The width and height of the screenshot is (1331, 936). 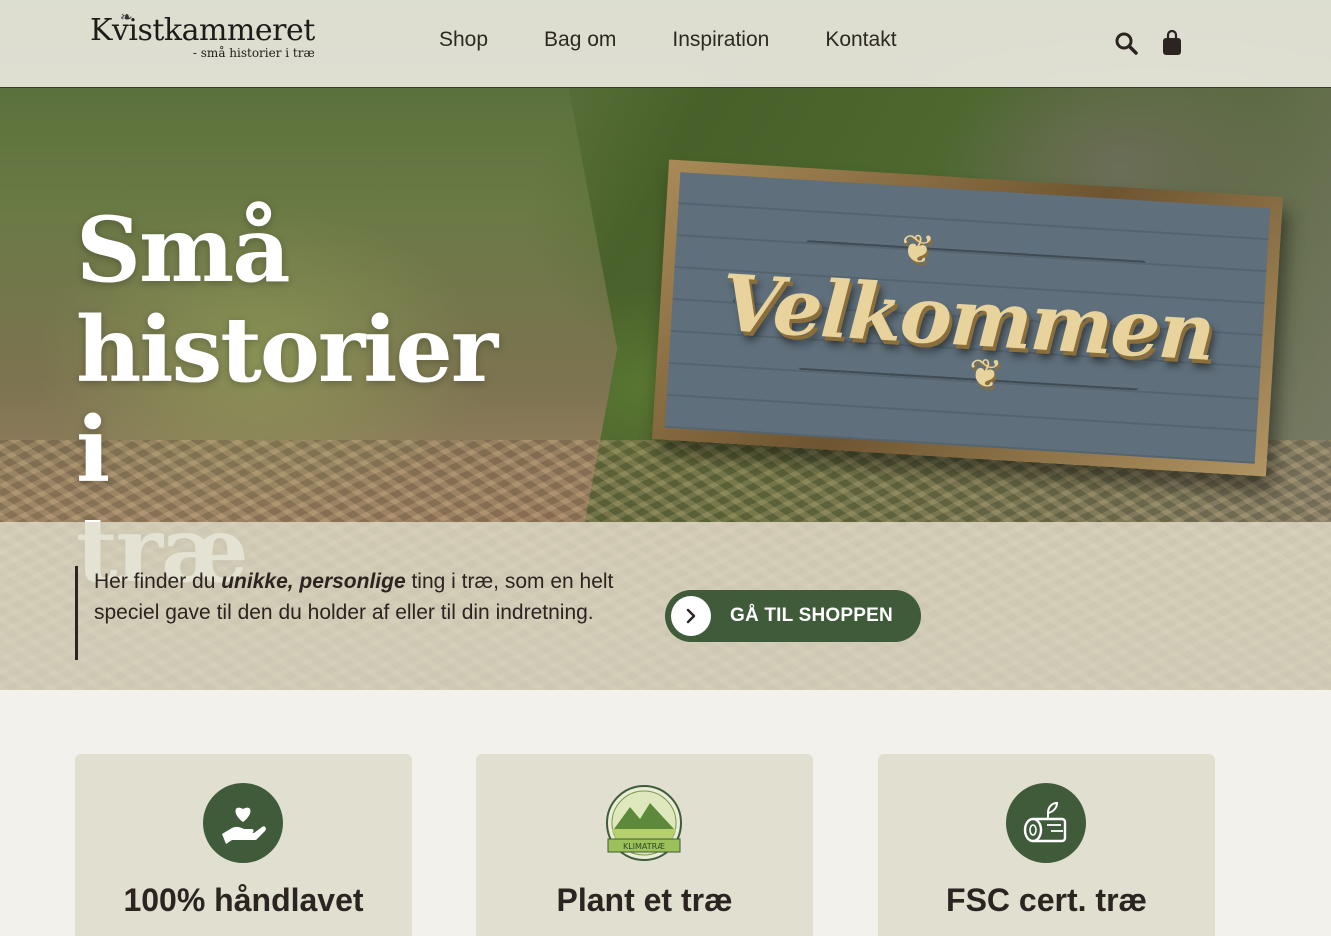 I want to click on main-nav: Shop Bag om Inspiration Kontakt, so click(x=668, y=40).